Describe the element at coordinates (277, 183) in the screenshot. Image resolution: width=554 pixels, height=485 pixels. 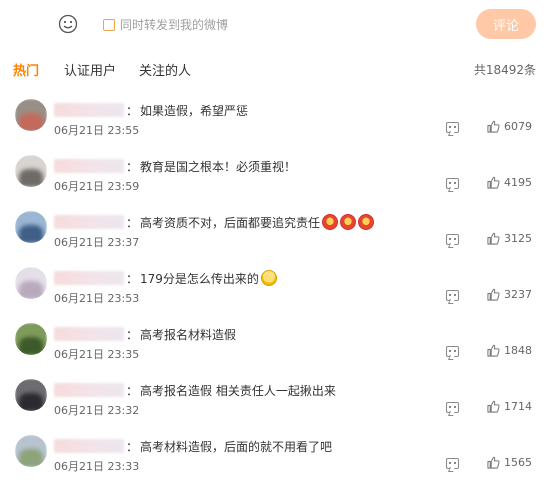
I see `comment-item: ： 教育是国之根本！必须重视！ 06月21日 23:59 4195` at that location.